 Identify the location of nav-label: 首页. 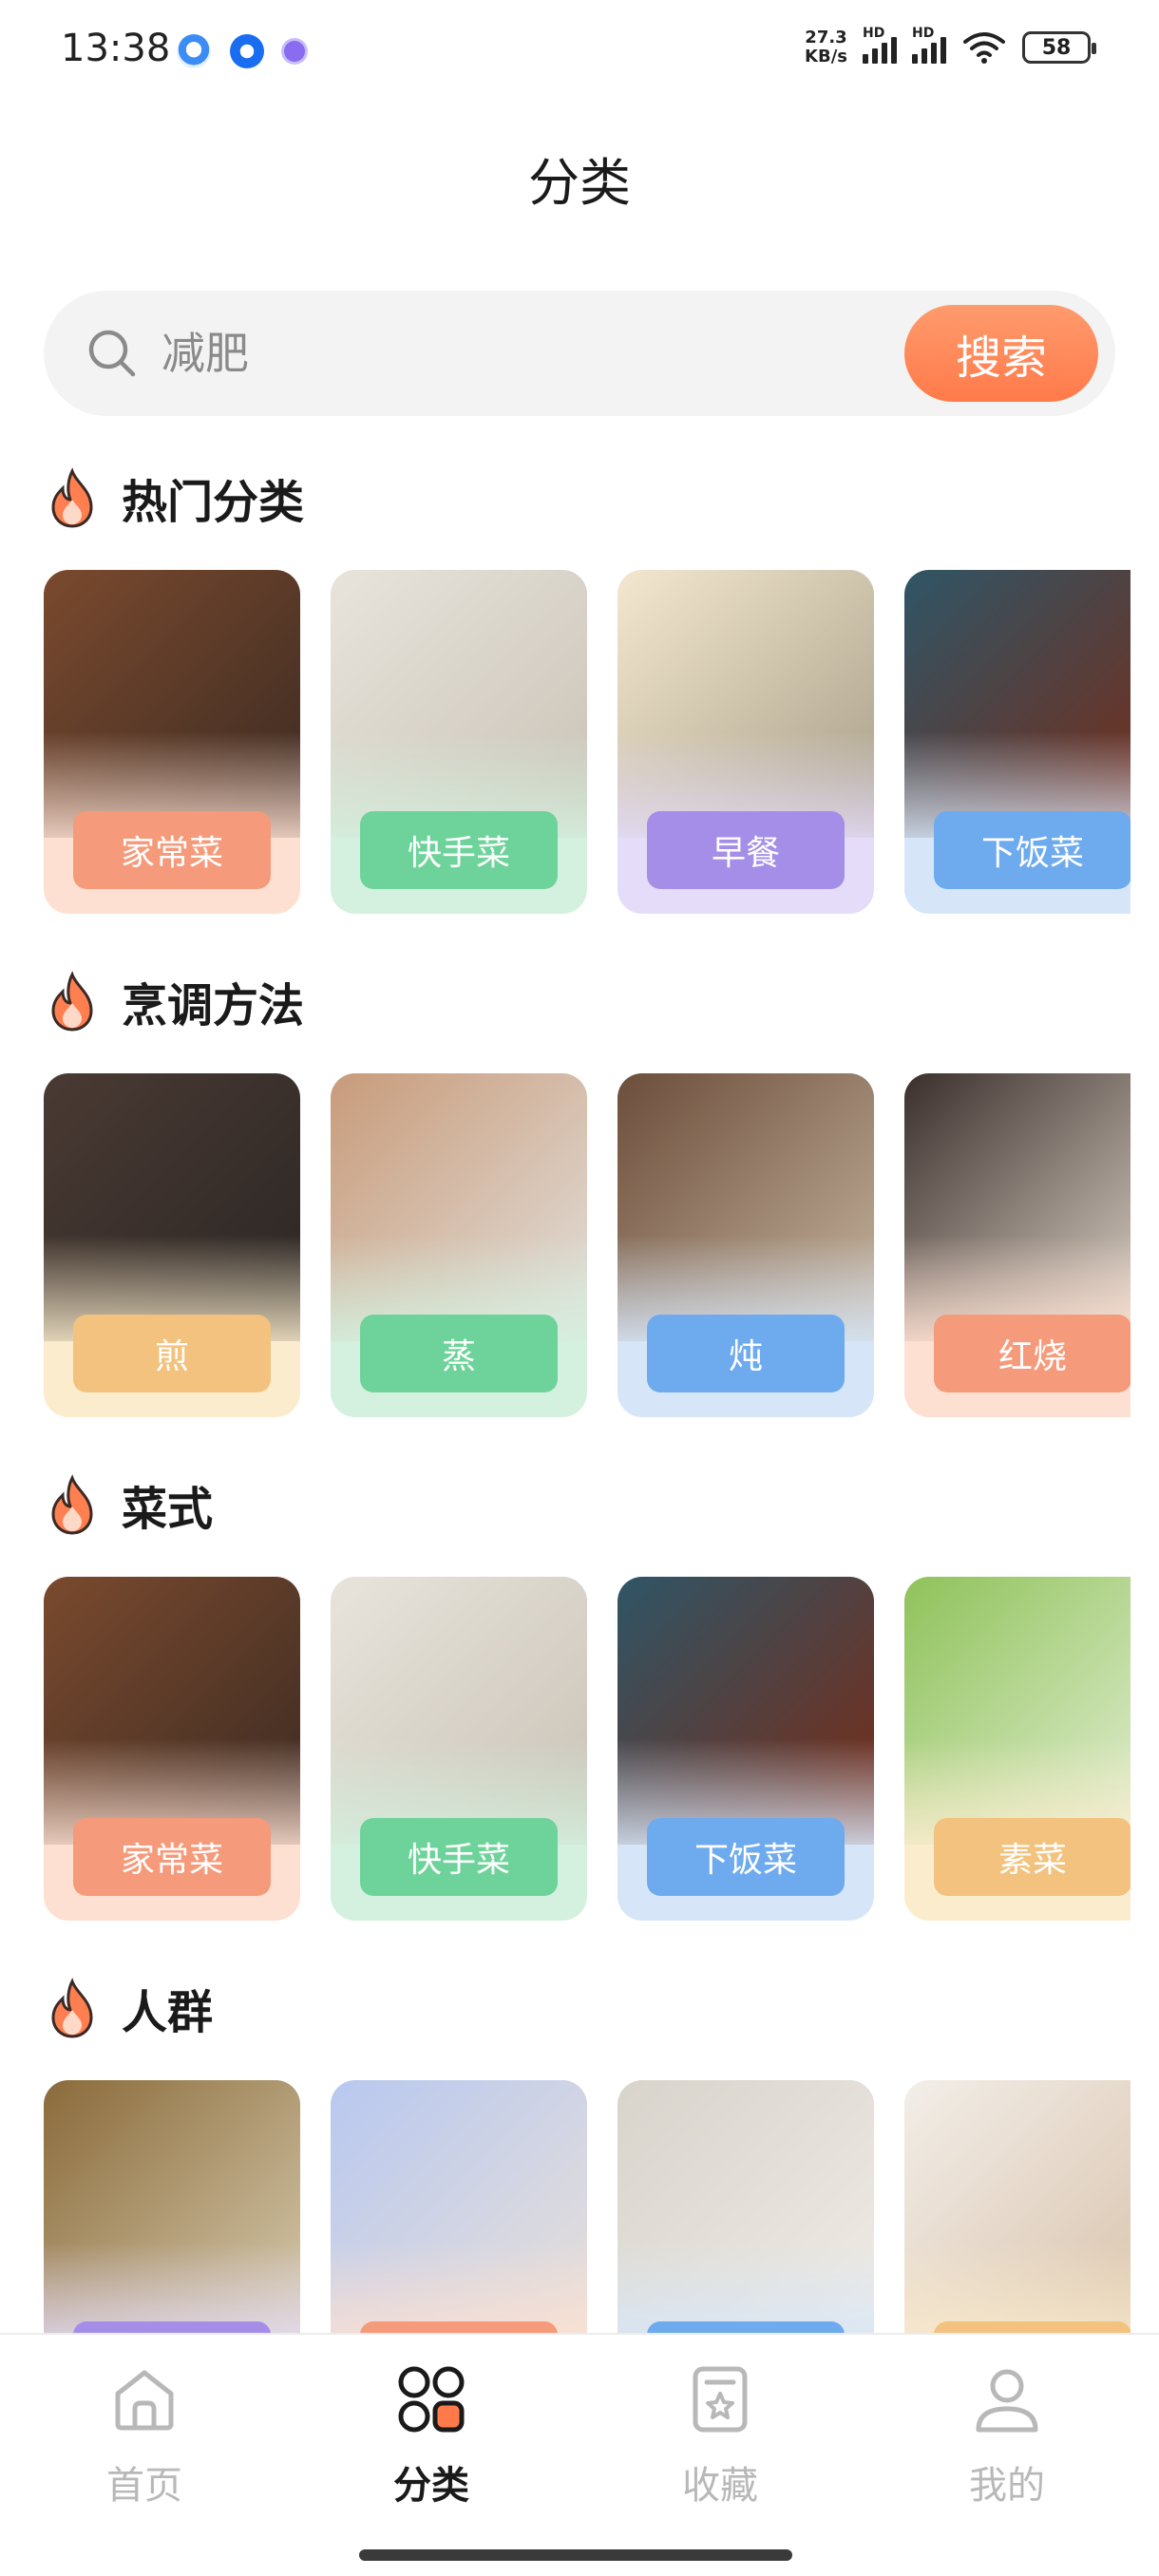
(144, 2486).